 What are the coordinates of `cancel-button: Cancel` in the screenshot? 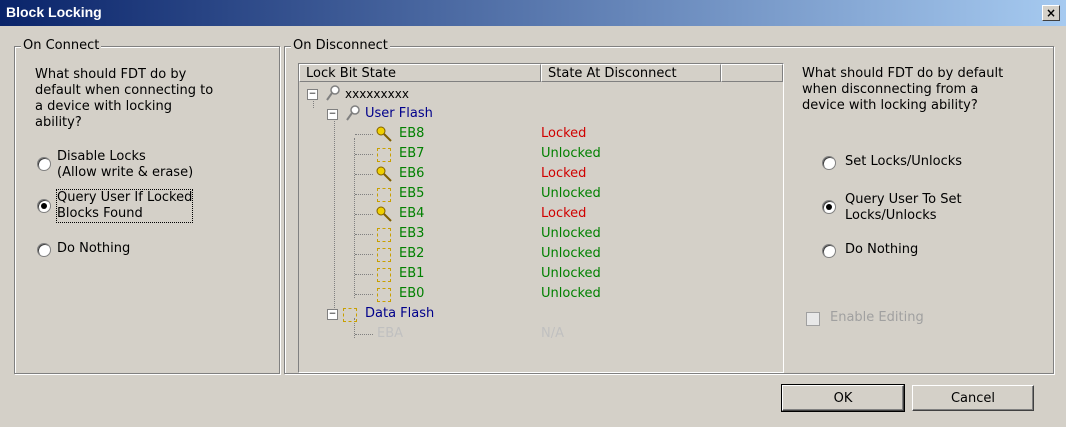 It's located at (973, 398).